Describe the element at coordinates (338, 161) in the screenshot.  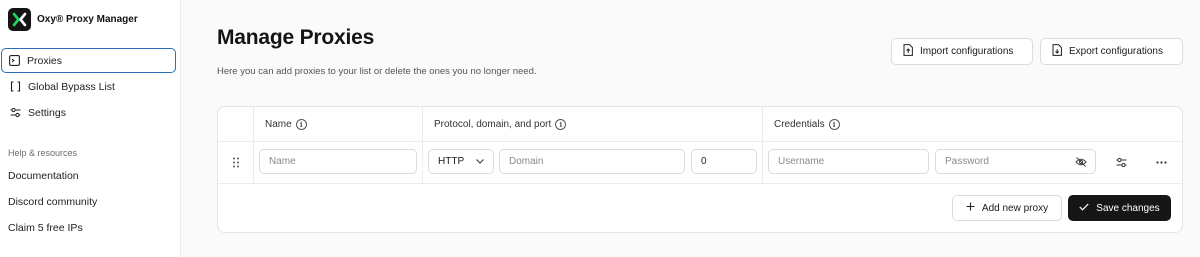
I see `proxy-name-input` at that location.